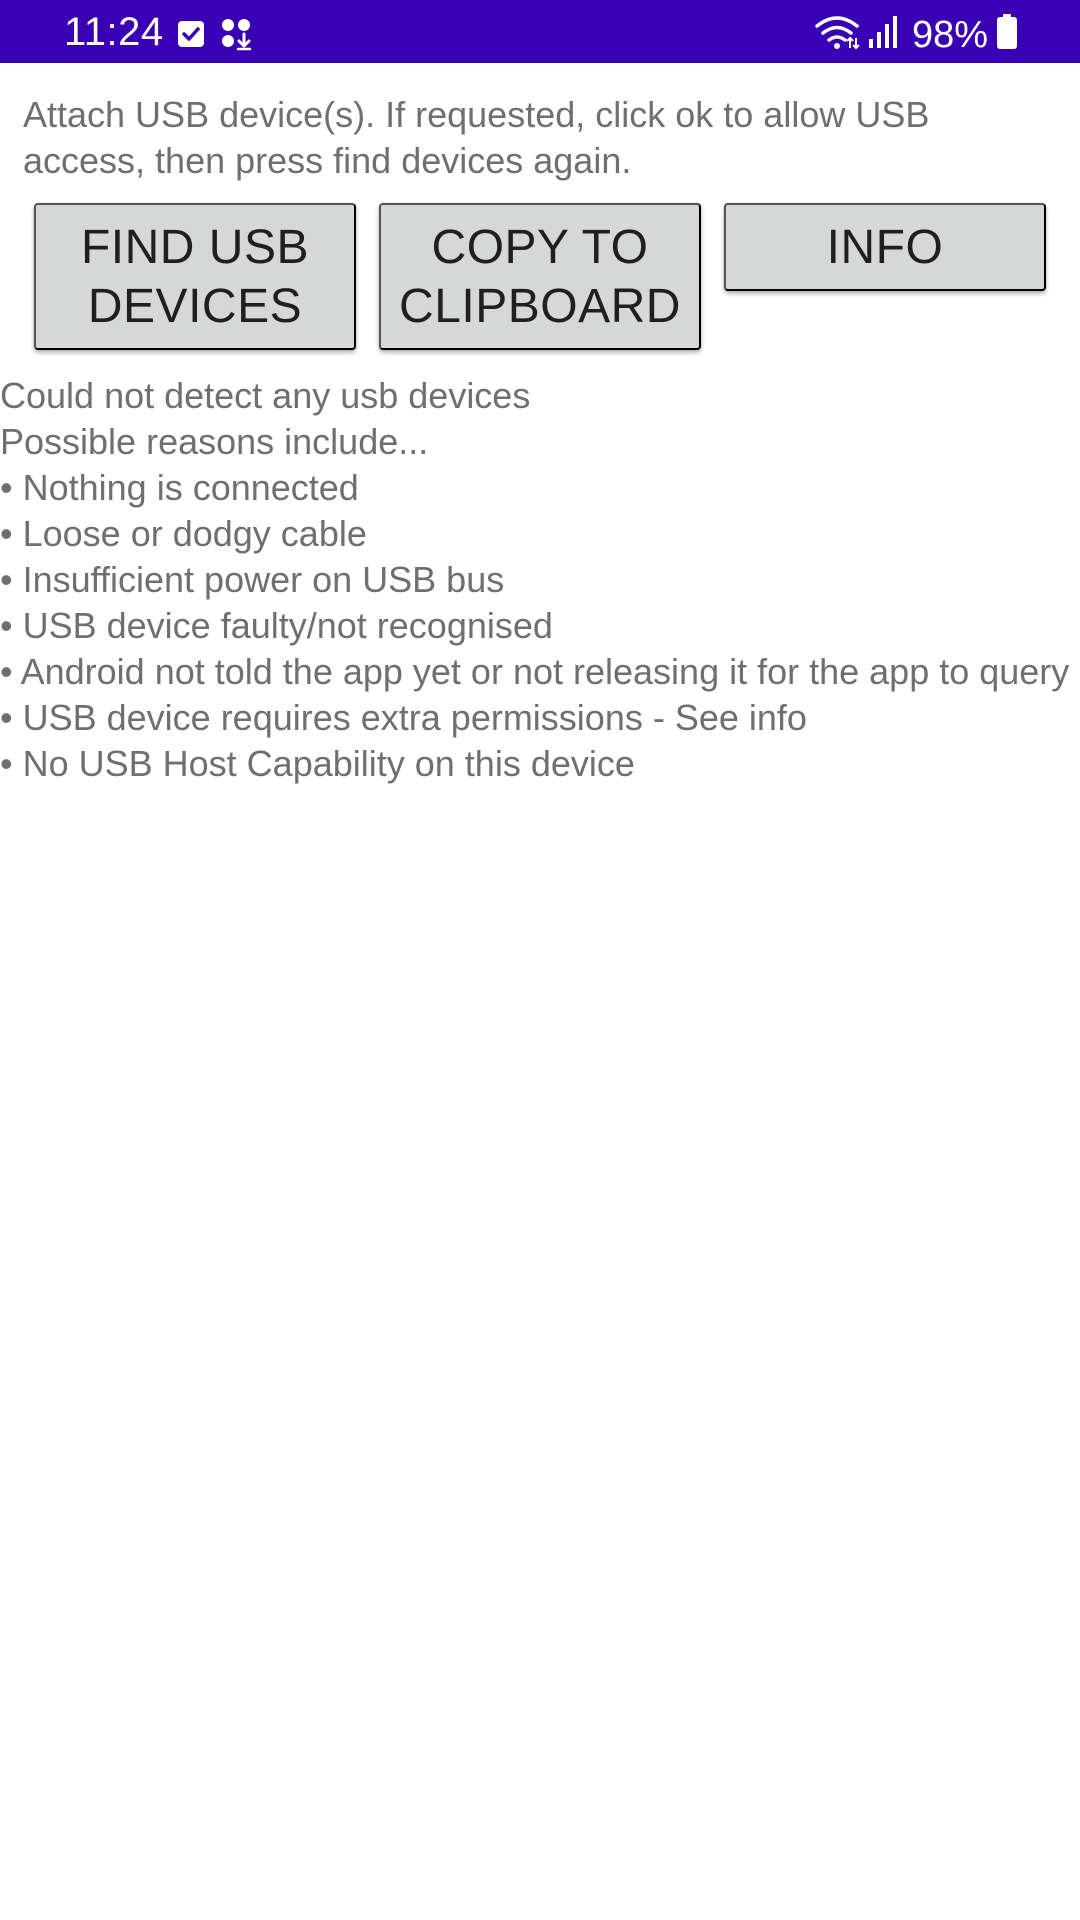 The width and height of the screenshot is (1080, 1920). Describe the element at coordinates (884, 34) in the screenshot. I see `cellular-signal-icon` at that location.